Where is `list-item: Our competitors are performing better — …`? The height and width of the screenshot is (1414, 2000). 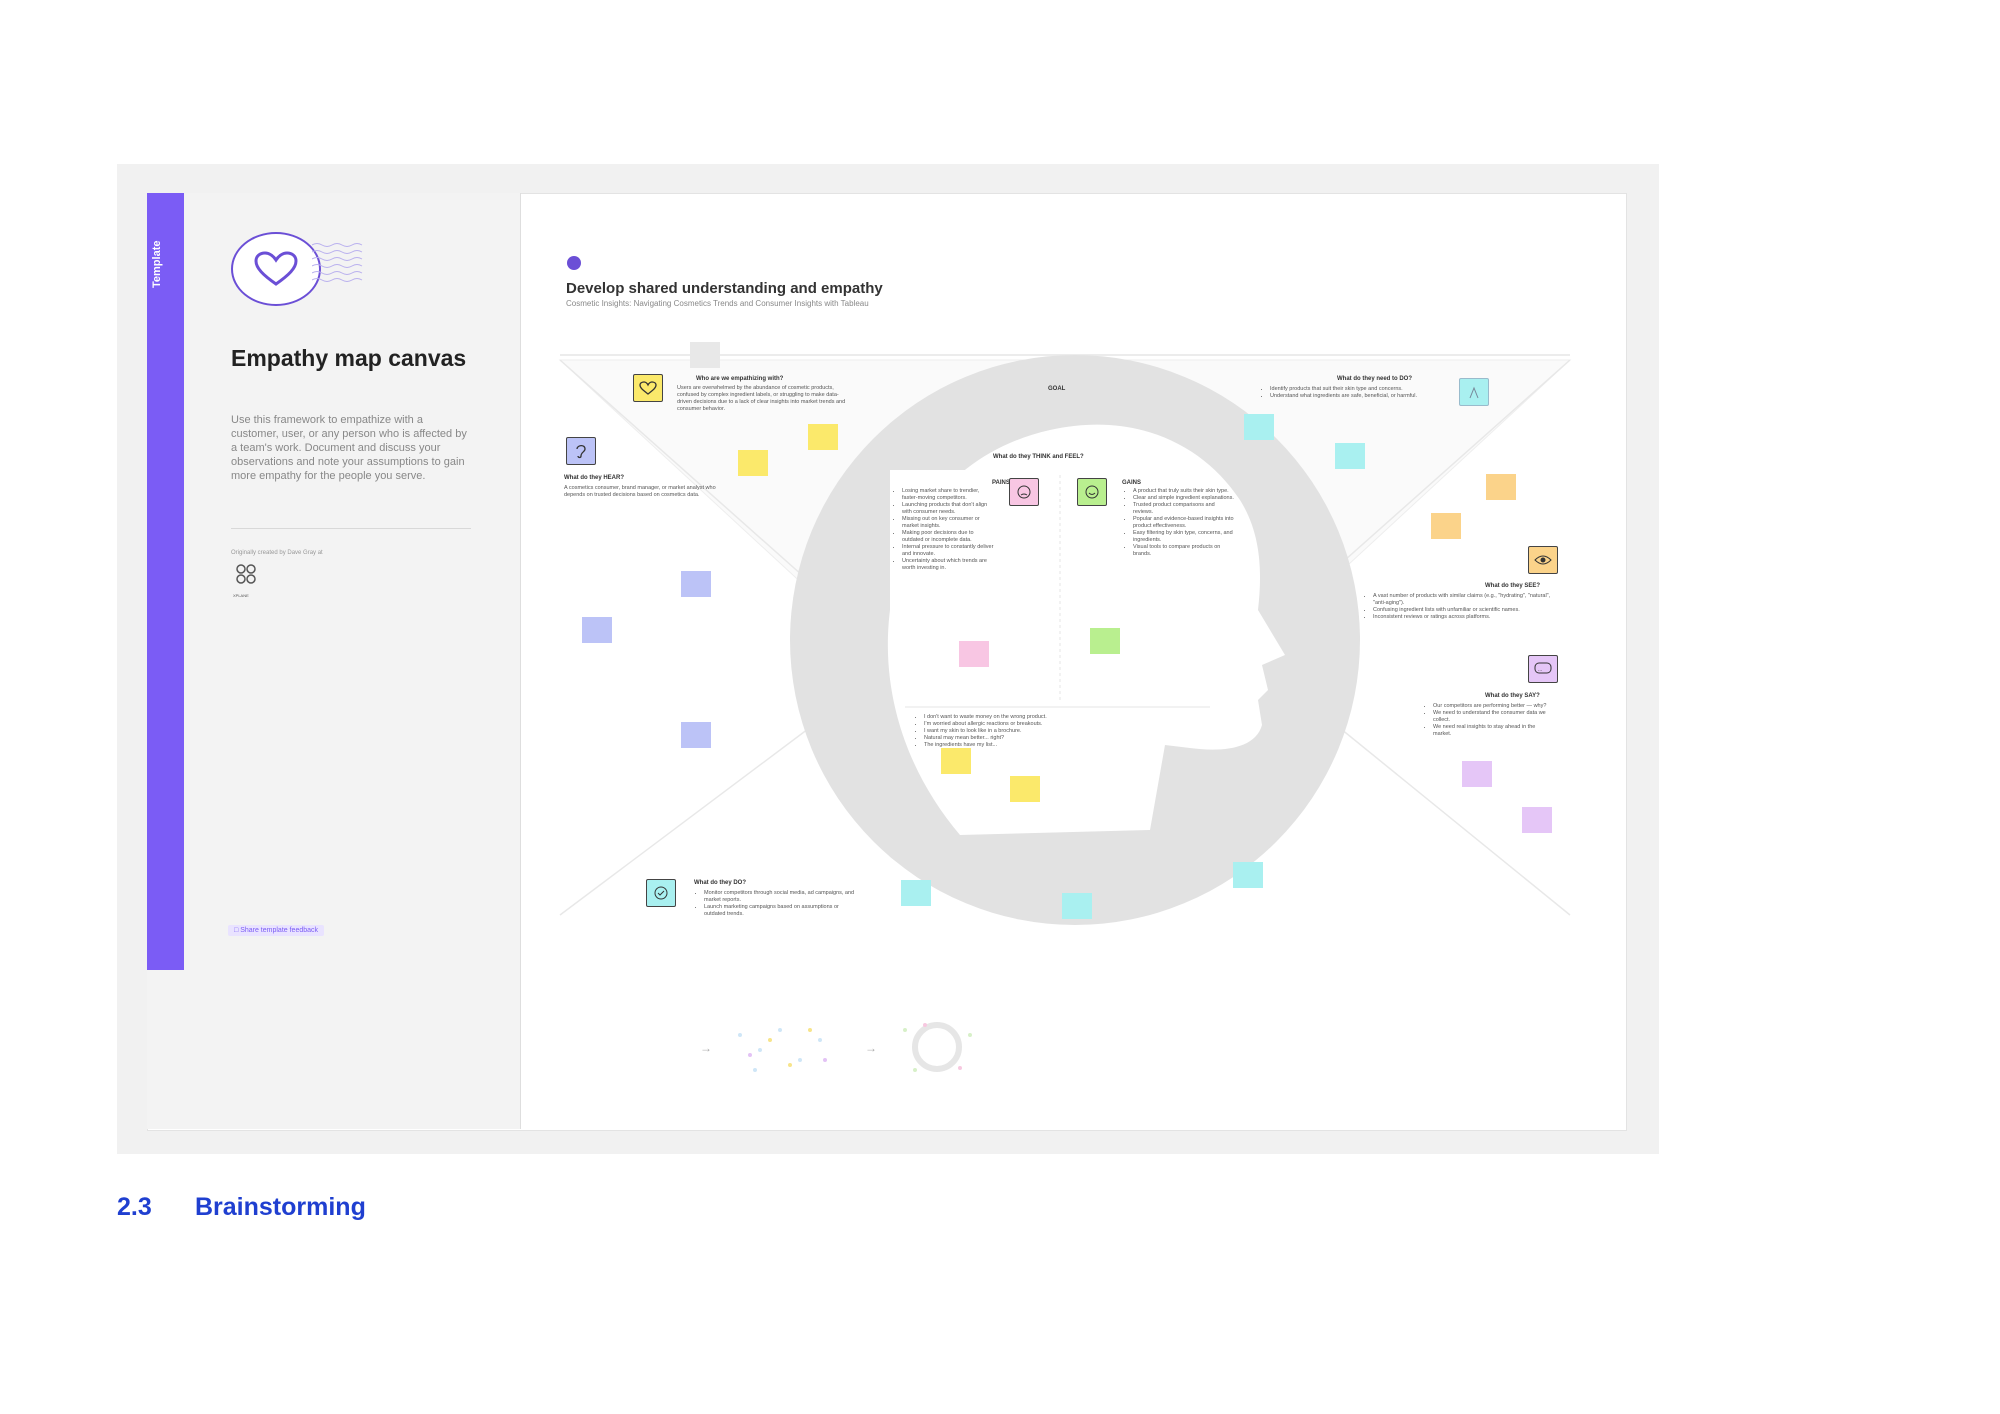
list-item: Our competitors are performing better — … is located at coordinates (1494, 706).